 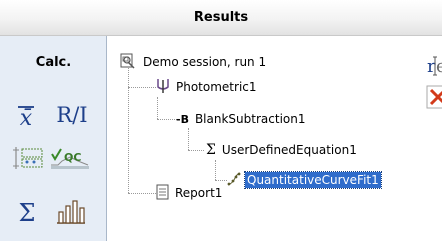 I want to click on svg-text: Σ, so click(x=27, y=212).